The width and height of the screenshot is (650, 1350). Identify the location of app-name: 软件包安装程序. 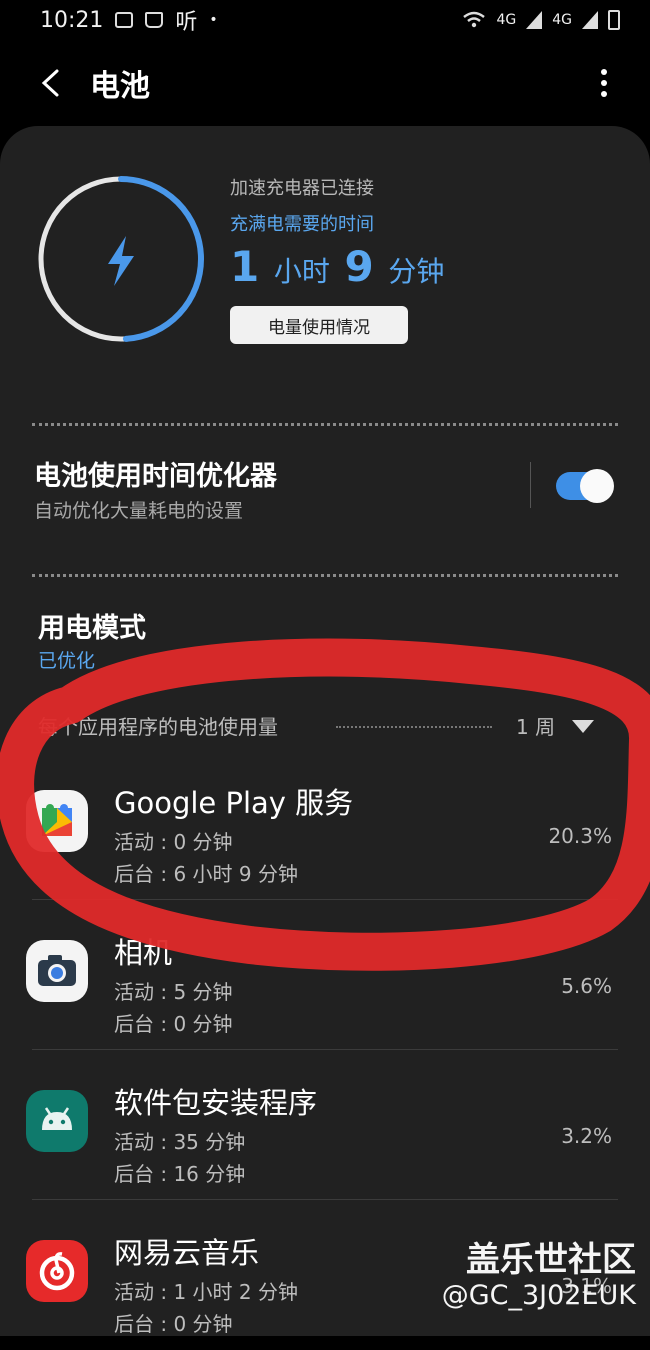
(216, 1103).